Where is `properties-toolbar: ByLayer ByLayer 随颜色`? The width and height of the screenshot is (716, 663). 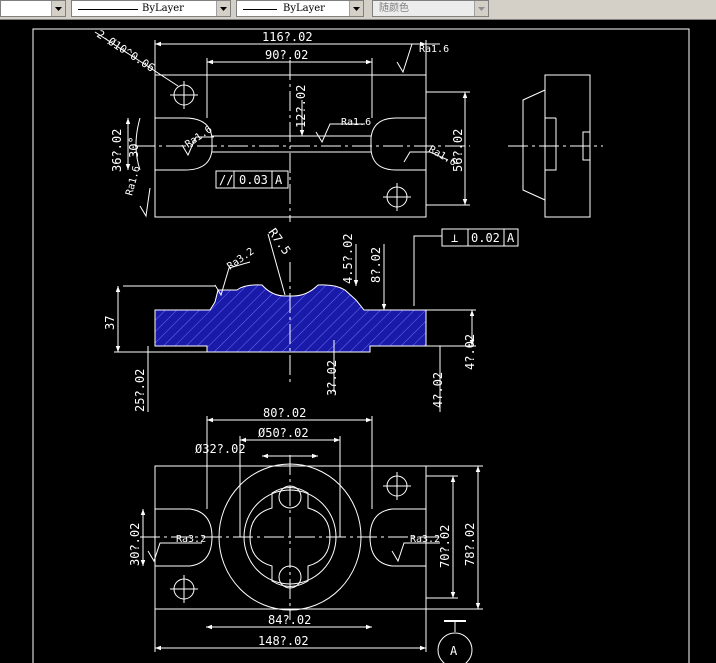 properties-toolbar: ByLayer ByLayer 随颜色 is located at coordinates (358, 10).